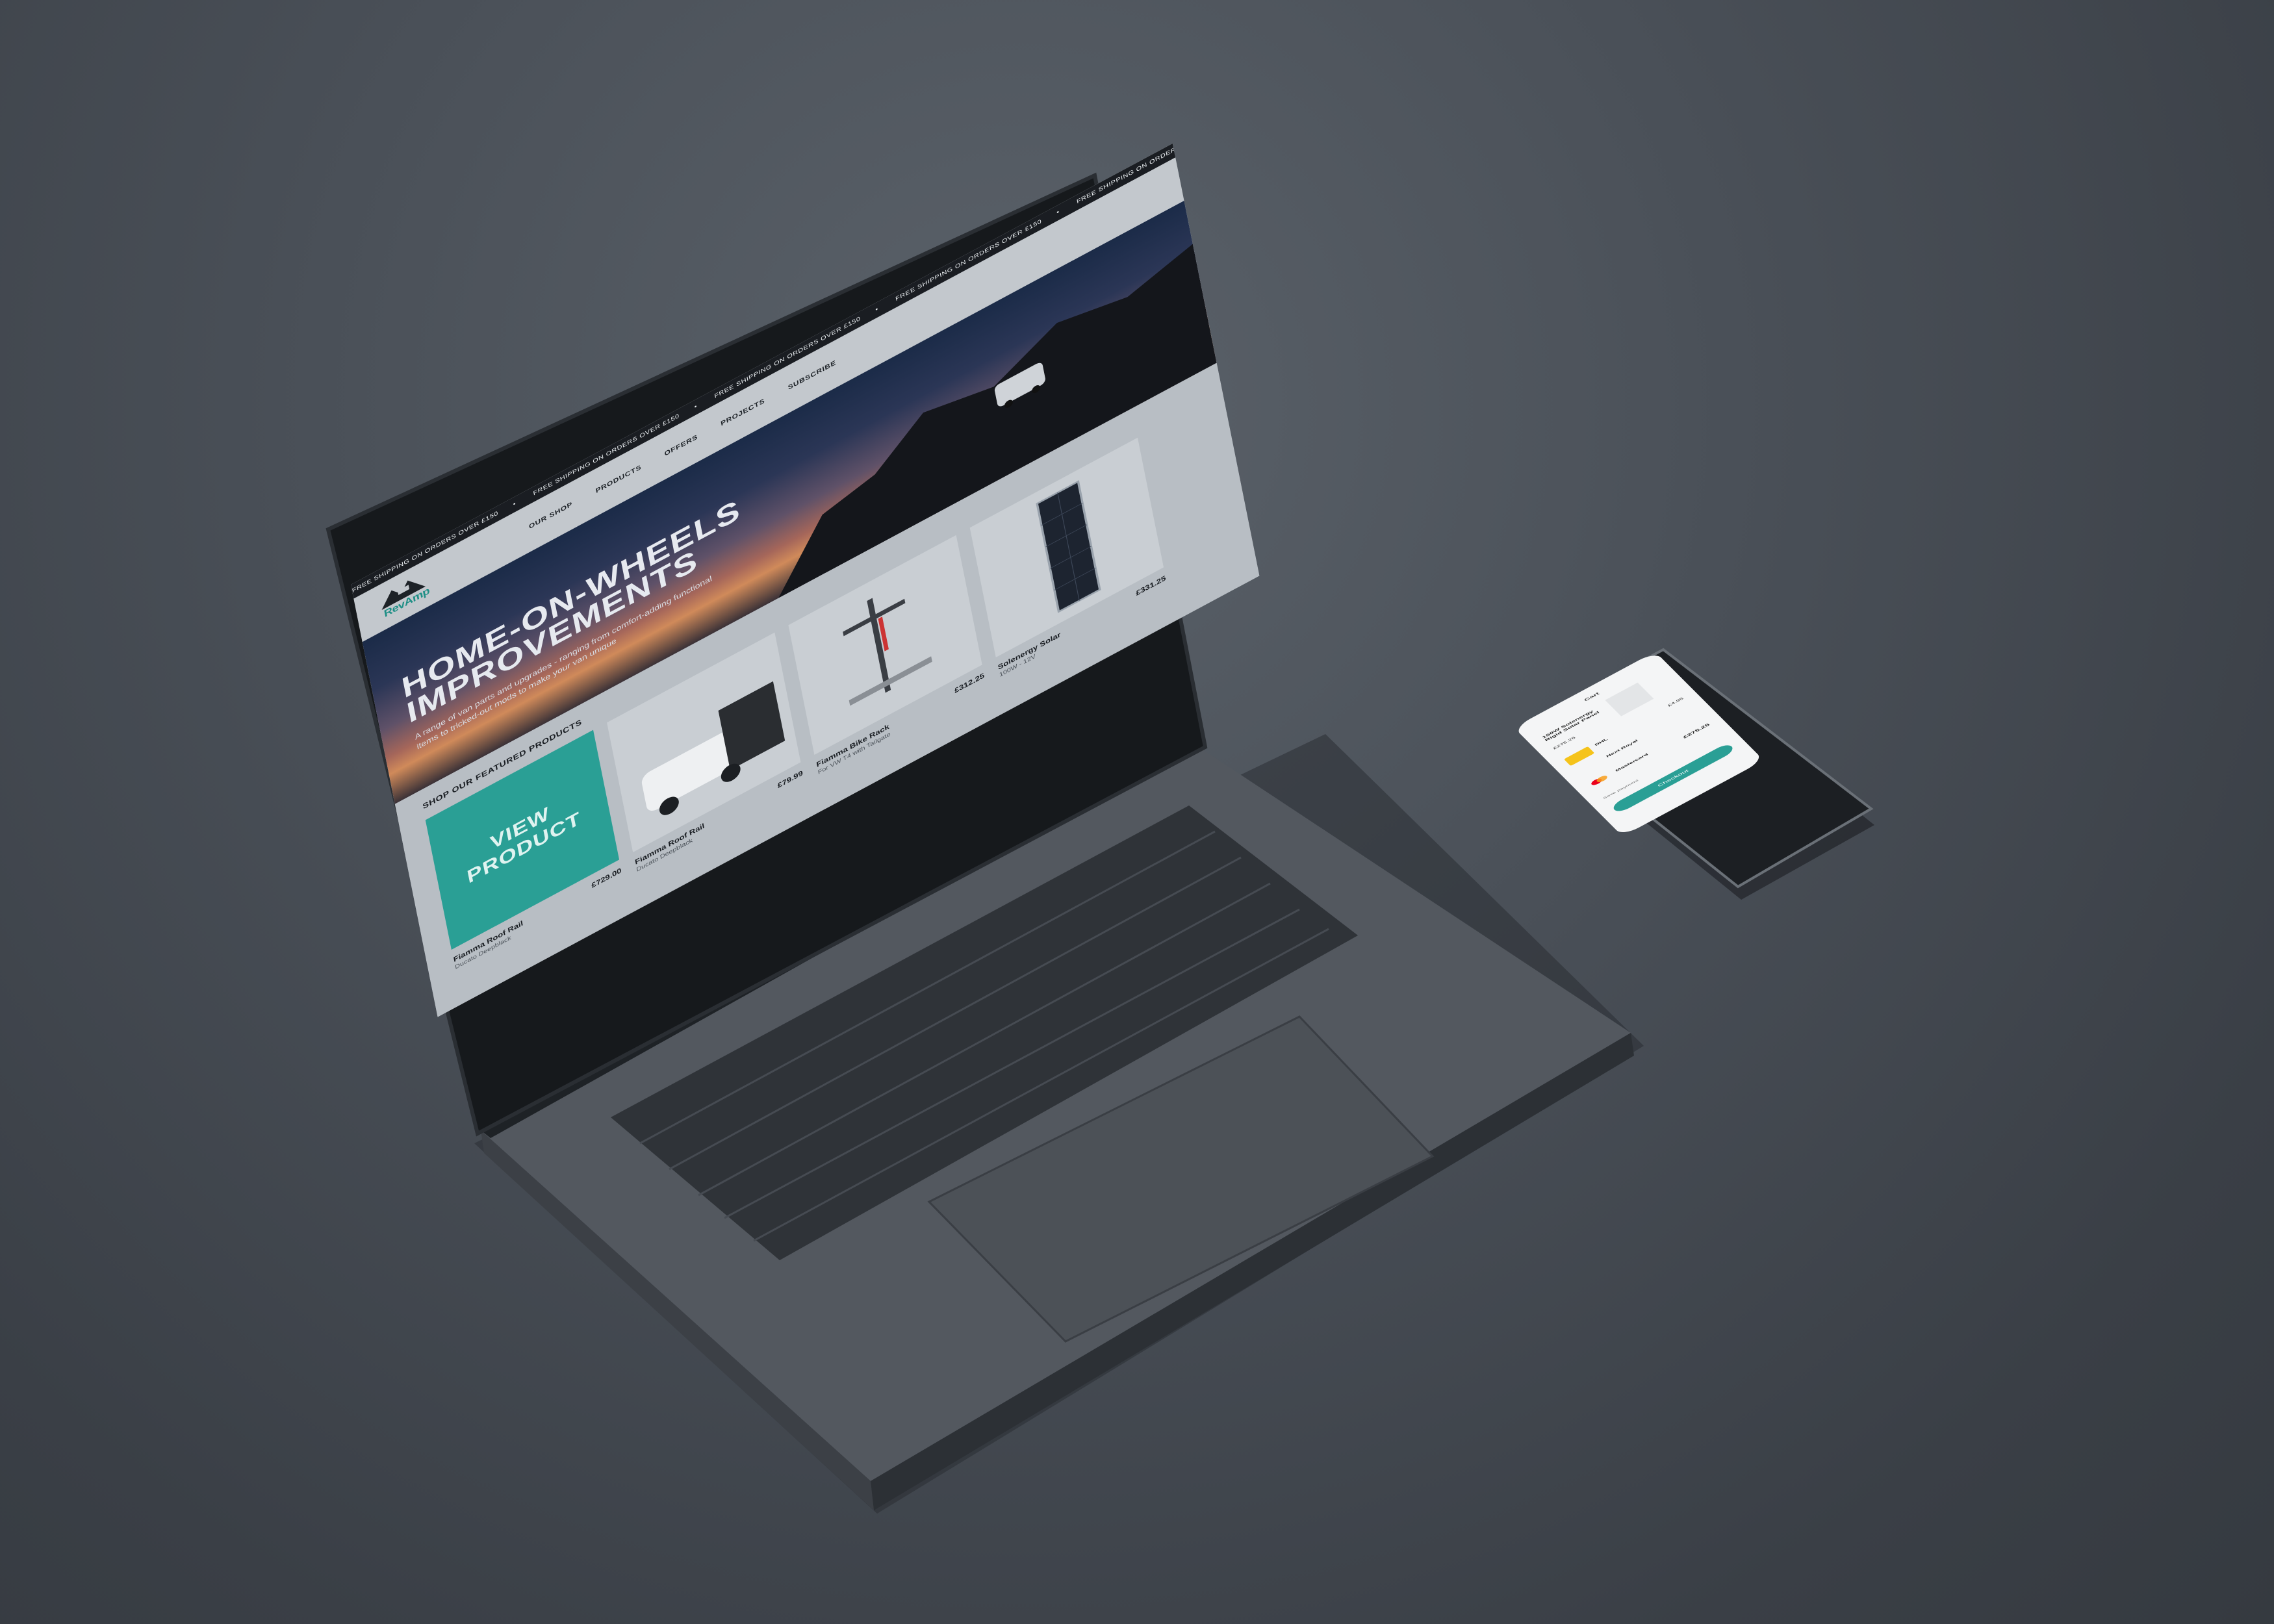  I want to click on mastercard-icon, so click(1599, 780).